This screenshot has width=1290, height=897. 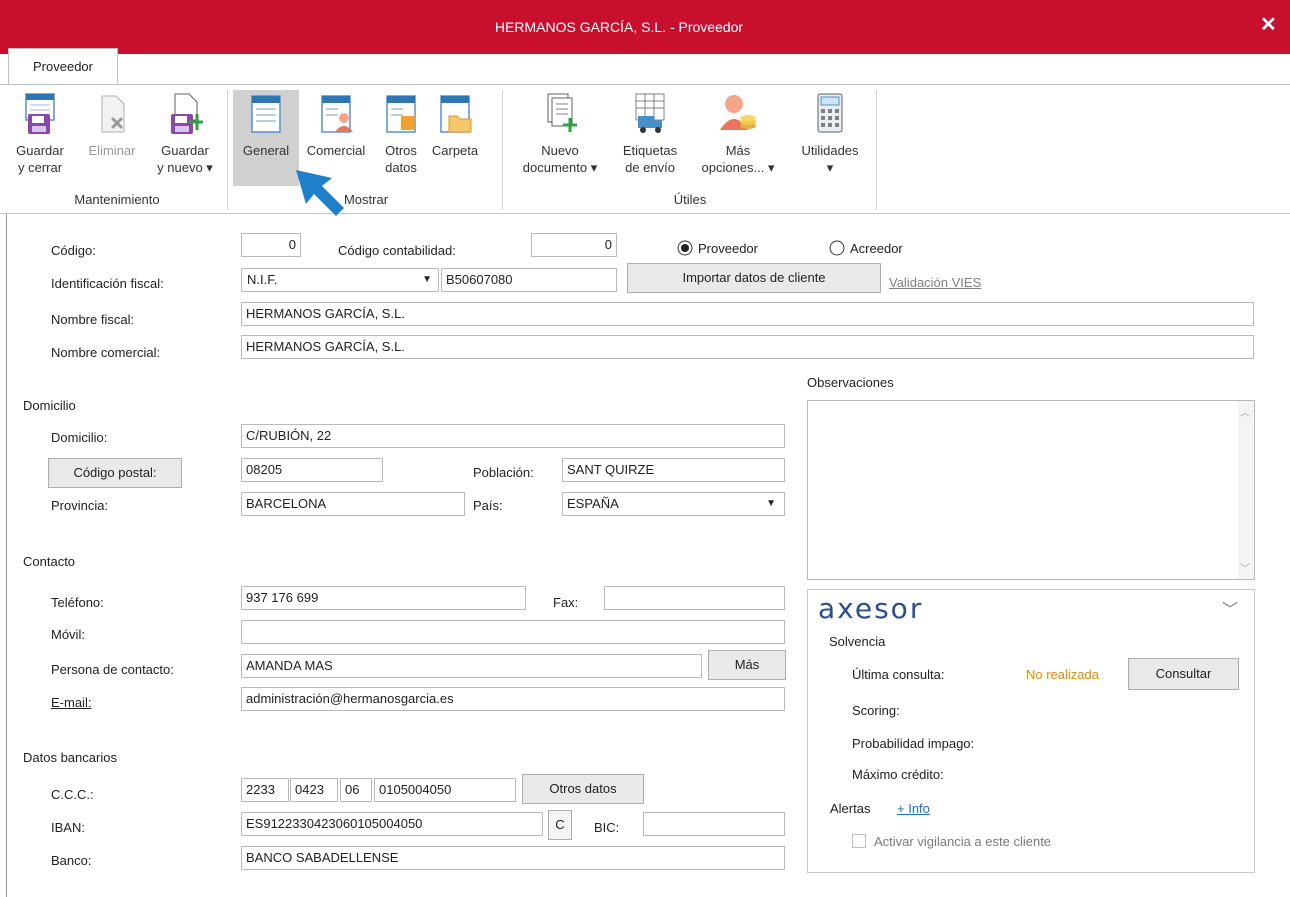 I want to click on cursor-arrow-icon, so click(x=320, y=193).